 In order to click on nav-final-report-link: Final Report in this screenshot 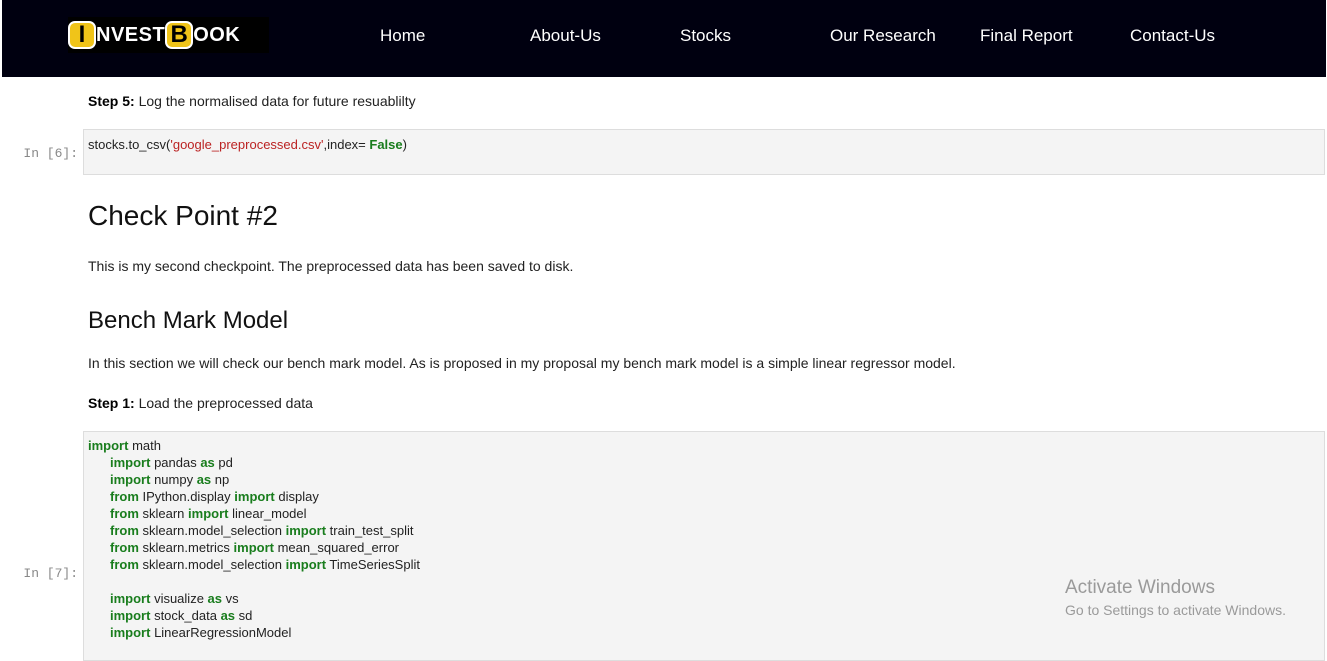, I will do `click(1026, 36)`.